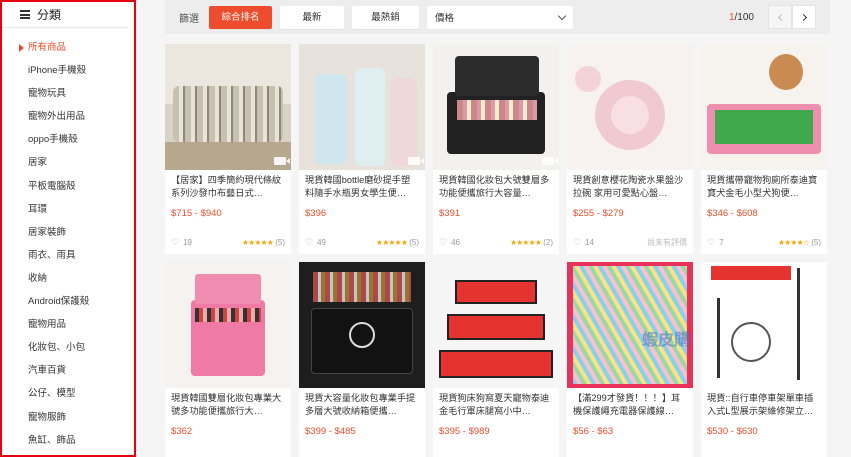 The image size is (851, 457). What do you see at coordinates (630, 359) in the screenshot?
I see `product-card: 【滿299才發貨！！！】耳機保護繩充電器保護線… $56 - $63` at bounding box center [630, 359].